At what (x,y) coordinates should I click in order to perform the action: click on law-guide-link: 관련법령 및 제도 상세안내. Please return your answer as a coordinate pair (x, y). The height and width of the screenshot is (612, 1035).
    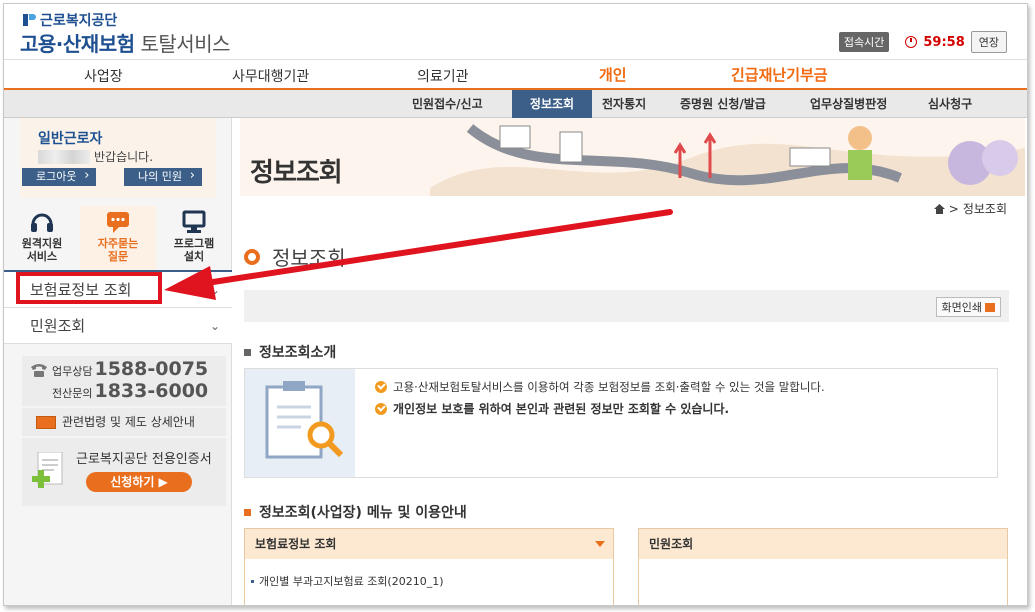
    Looking at the image, I should click on (124, 422).